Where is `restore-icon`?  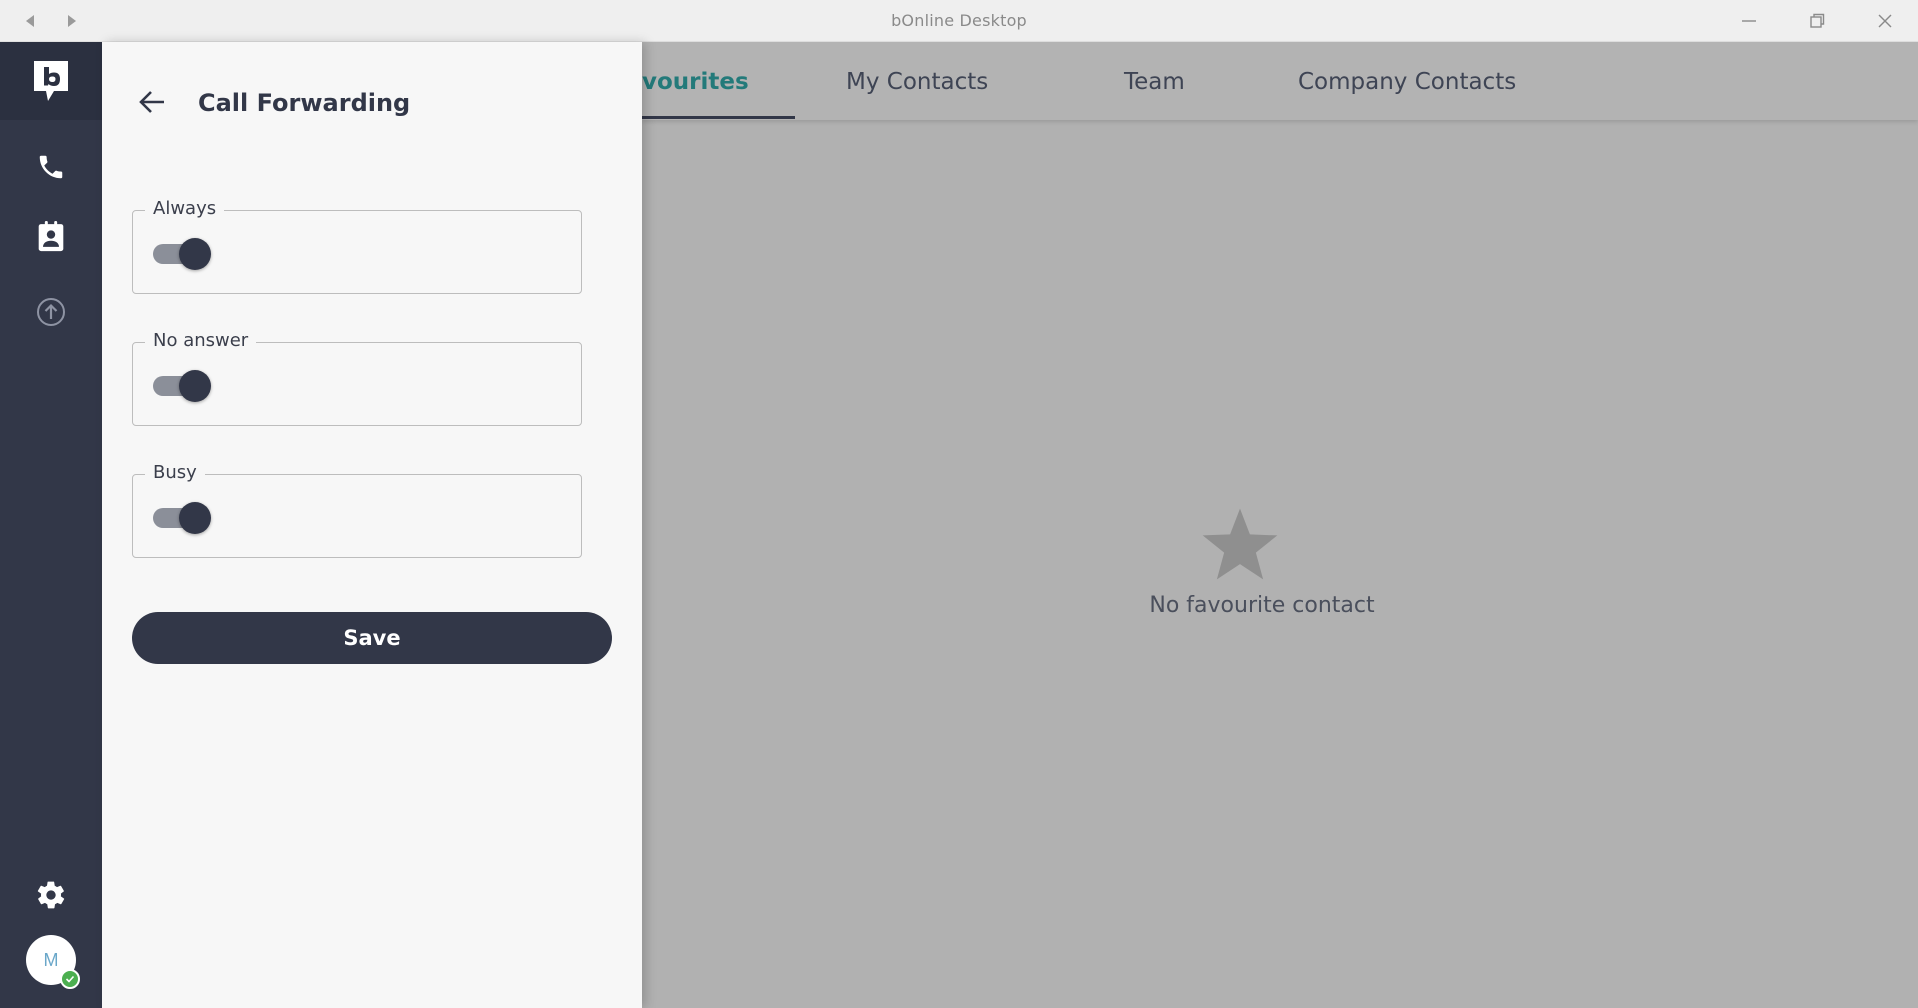 restore-icon is located at coordinates (1817, 21).